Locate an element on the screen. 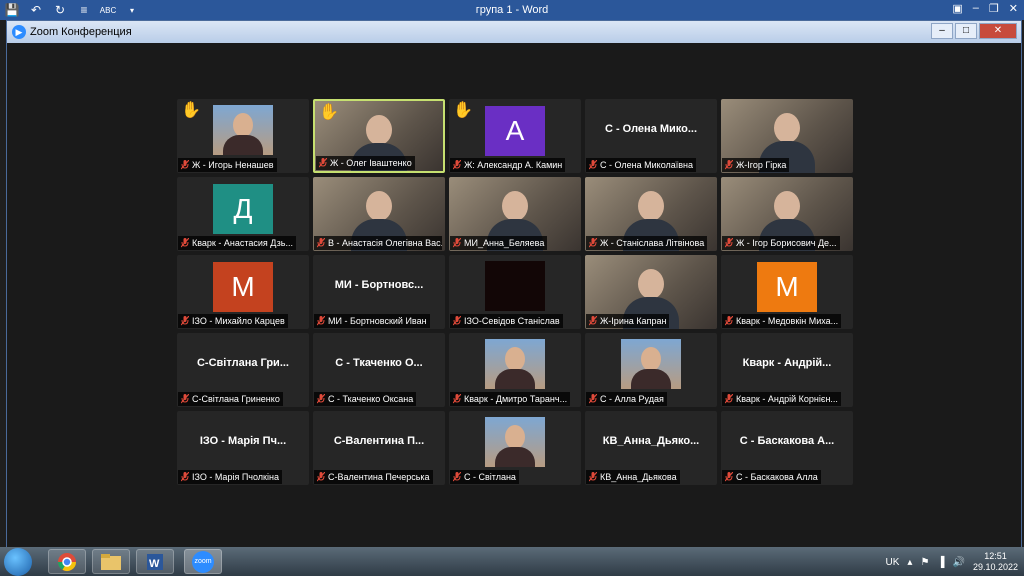 The height and width of the screenshot is (576, 1024). participant-name-caption: ІЗО - Марія Пчолкіна is located at coordinates (230, 477).